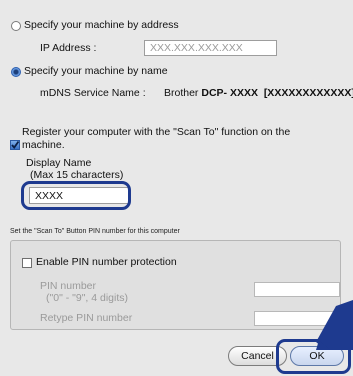  I want to click on ip-address-input: XXX.XXX.XXX.XXX, so click(210, 48).